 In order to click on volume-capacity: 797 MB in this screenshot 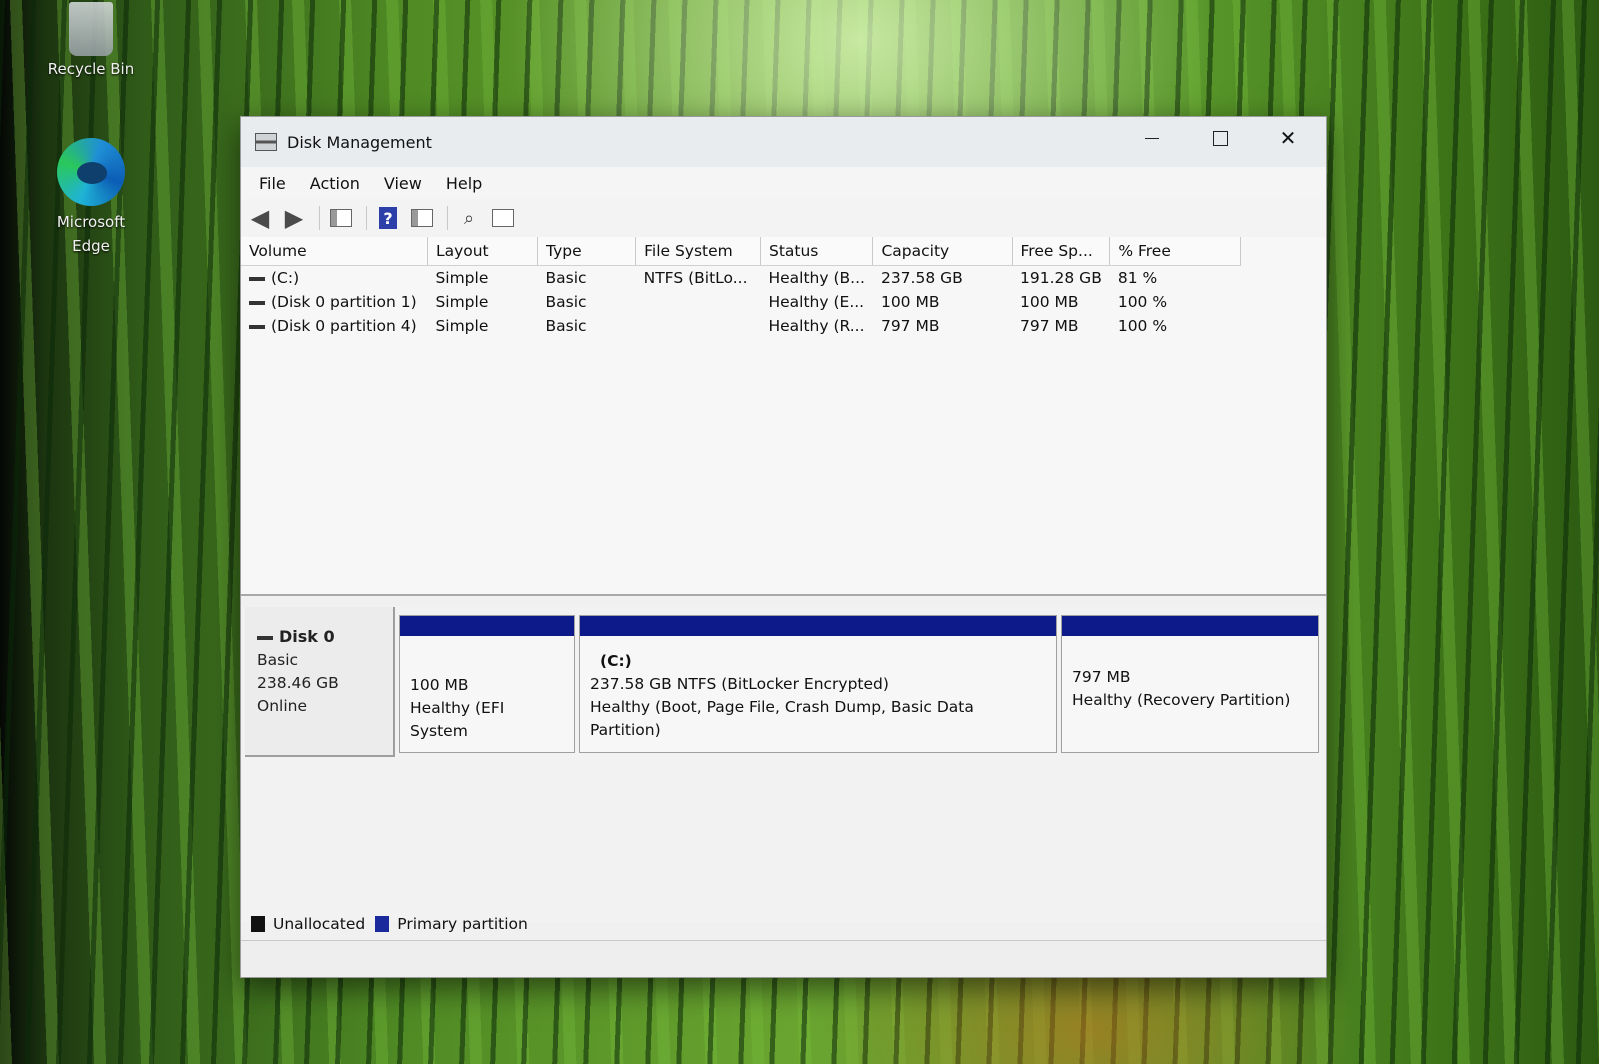, I will do `click(910, 326)`.